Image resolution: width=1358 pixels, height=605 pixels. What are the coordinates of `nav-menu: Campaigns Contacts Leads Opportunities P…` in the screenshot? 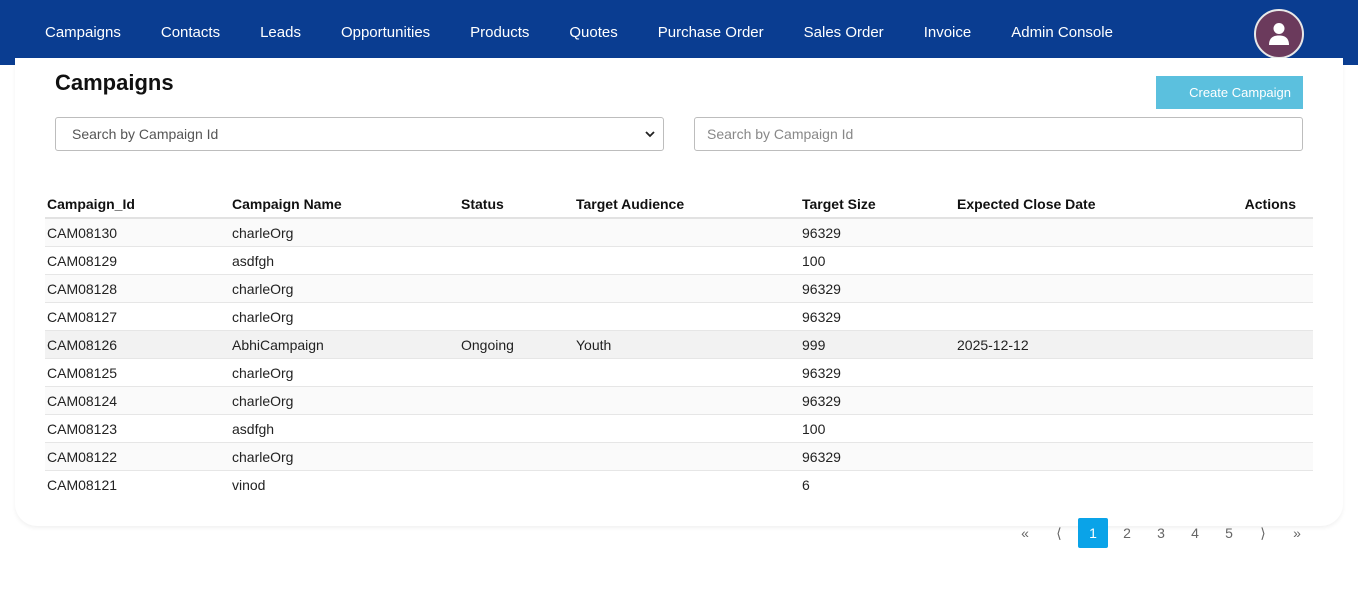 It's located at (579, 32).